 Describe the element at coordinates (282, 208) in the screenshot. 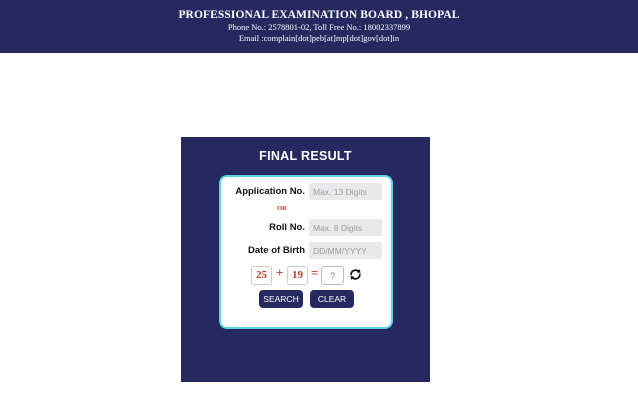

I see `or-separator: OR` at that location.